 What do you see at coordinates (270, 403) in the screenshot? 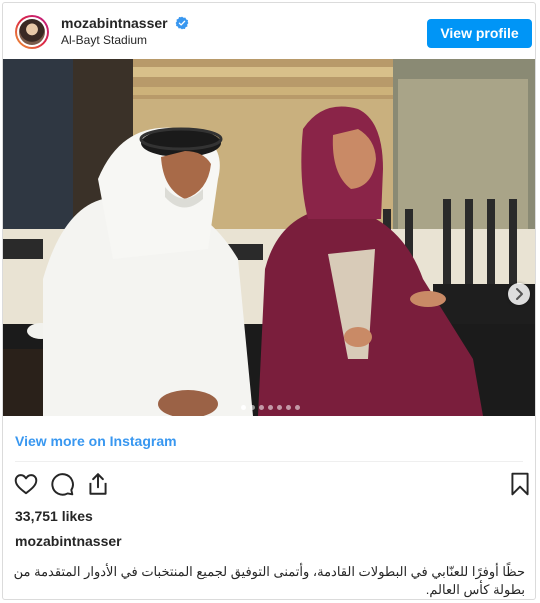
I see `carousel-indicator` at bounding box center [270, 403].